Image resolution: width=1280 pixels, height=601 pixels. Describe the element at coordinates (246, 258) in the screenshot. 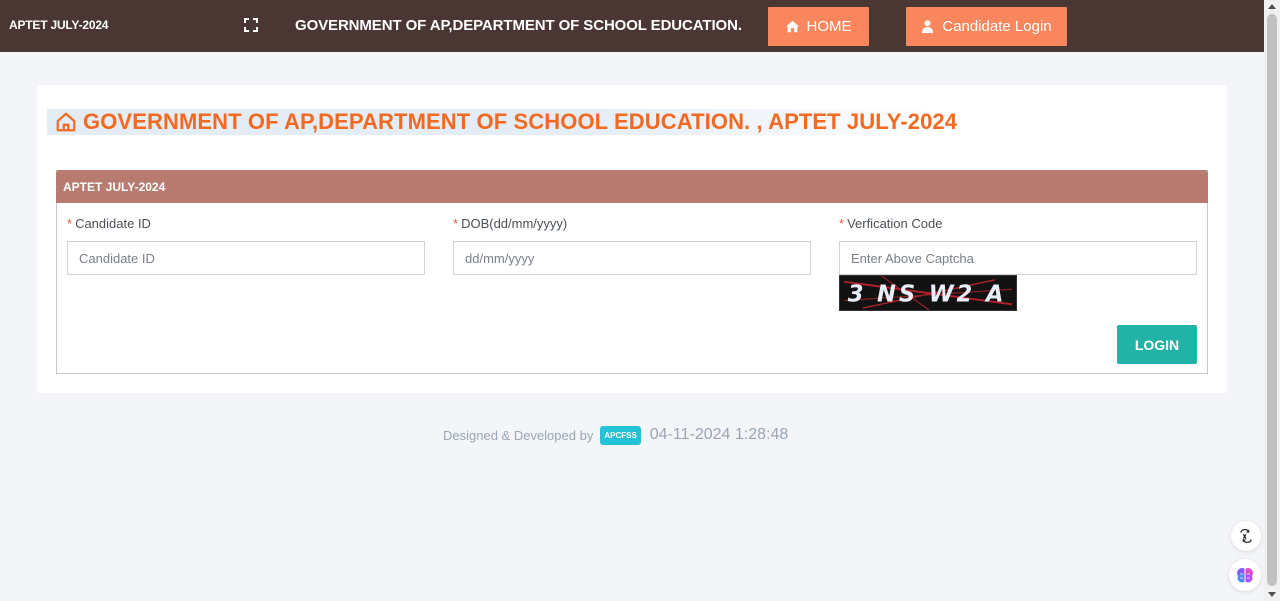

I see `candidate-id-input` at that location.